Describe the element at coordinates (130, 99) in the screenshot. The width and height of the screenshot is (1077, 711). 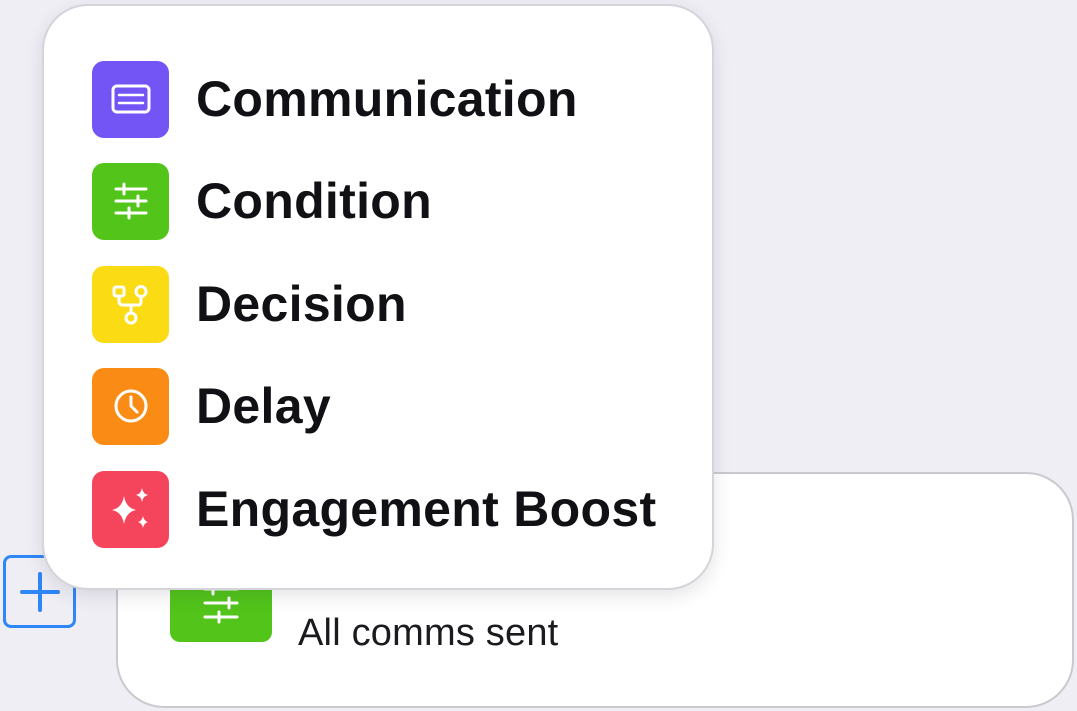
I see `message-icon` at that location.